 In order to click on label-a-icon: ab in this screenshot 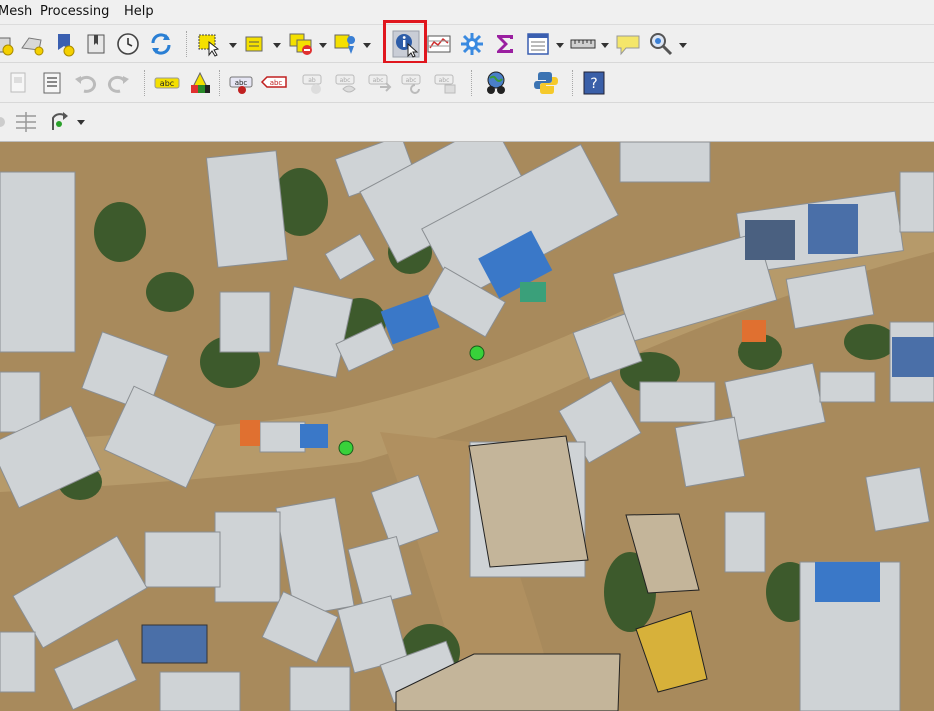, I will do `click(314, 83)`.